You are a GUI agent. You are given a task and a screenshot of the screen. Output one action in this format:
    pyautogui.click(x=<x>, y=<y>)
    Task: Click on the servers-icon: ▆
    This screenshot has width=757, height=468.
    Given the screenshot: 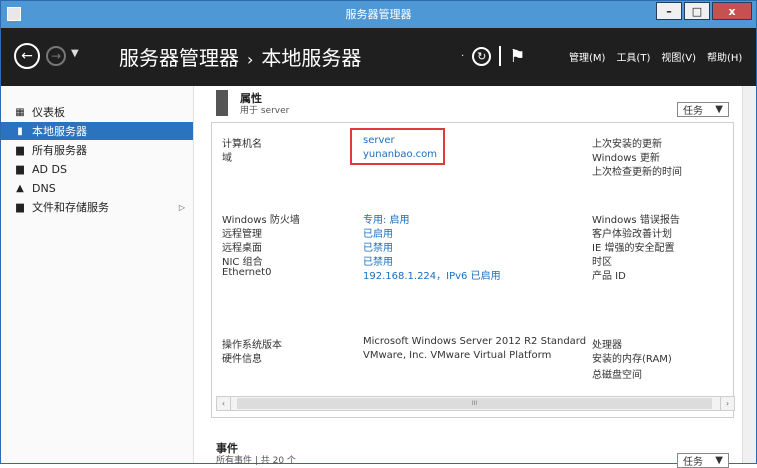 What is the action you would take?
    pyautogui.click(x=20, y=150)
    